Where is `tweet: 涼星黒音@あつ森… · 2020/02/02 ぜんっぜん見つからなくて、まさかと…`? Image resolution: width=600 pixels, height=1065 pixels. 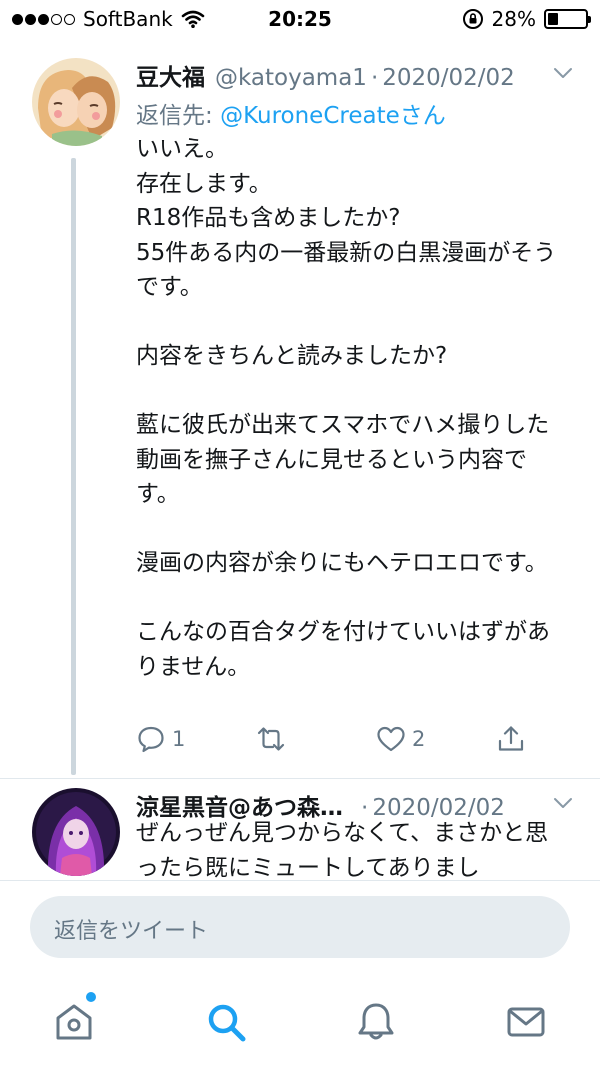 tweet: 涼星黒音@あつ森… · 2020/02/02 ぜんっぜん見つからなくて、まさかと… is located at coordinates (300, 830).